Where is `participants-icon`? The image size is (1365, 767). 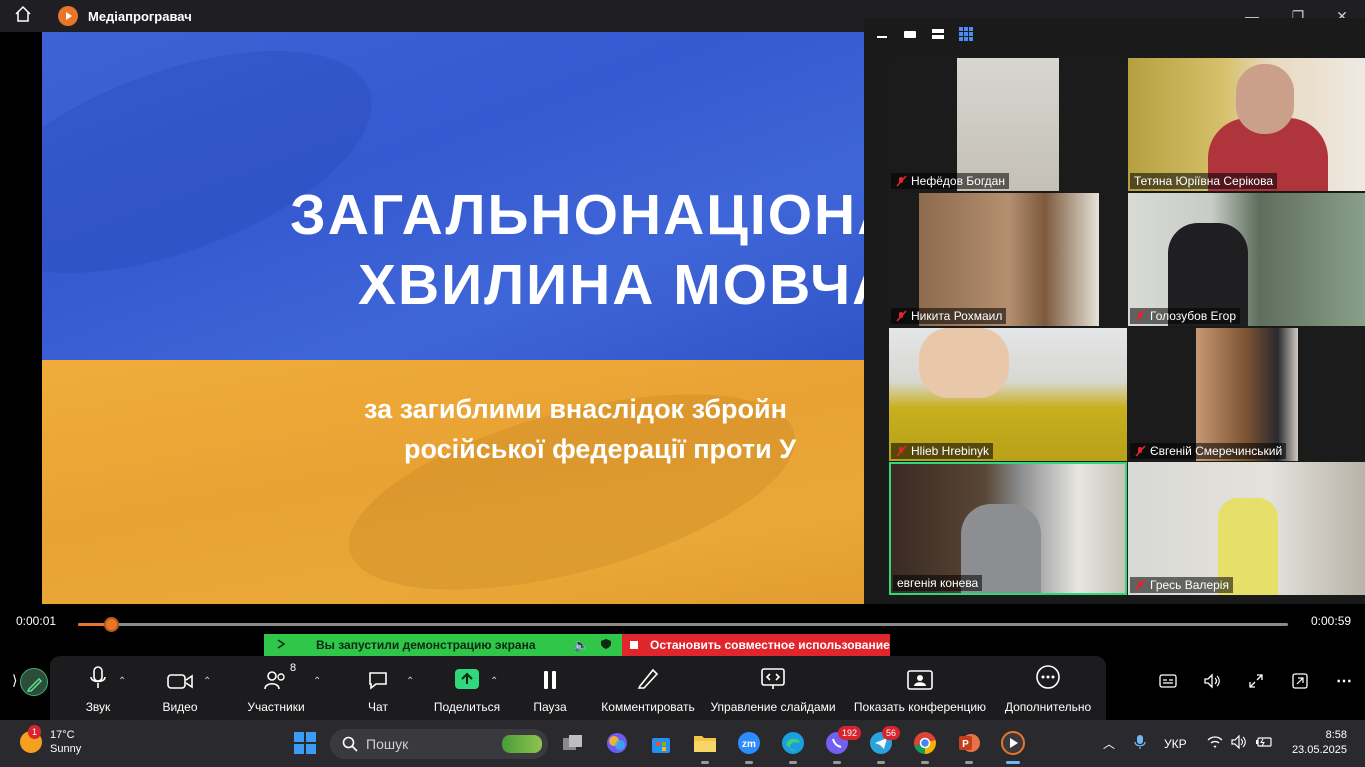 participants-icon is located at coordinates (274, 680).